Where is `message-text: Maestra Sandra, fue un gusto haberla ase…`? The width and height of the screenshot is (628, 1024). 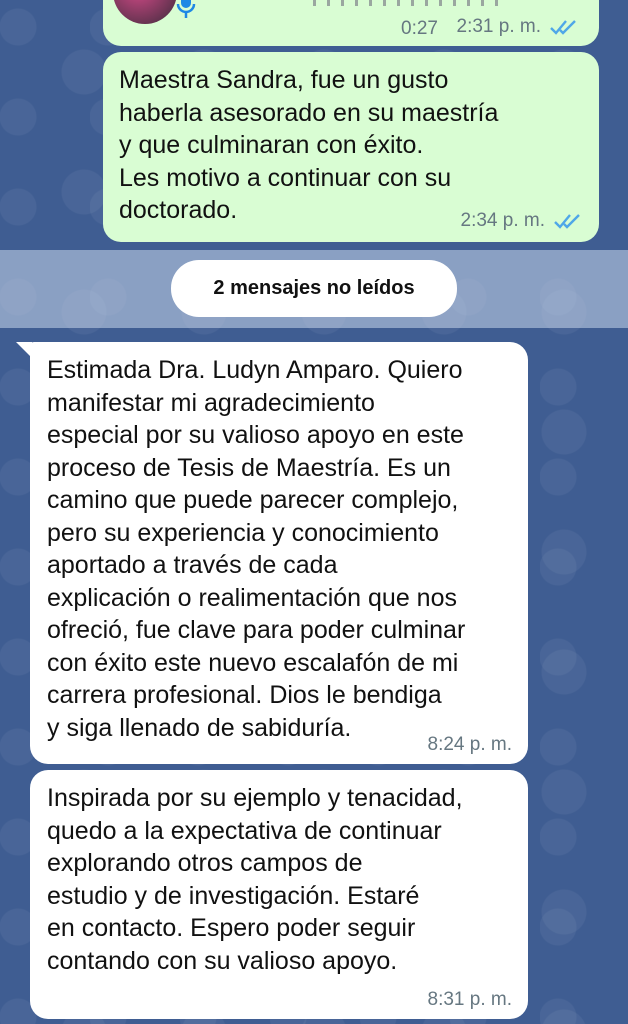
message-text: Maestra Sandra, fue un gusto haberla ase… is located at coordinates (309, 145).